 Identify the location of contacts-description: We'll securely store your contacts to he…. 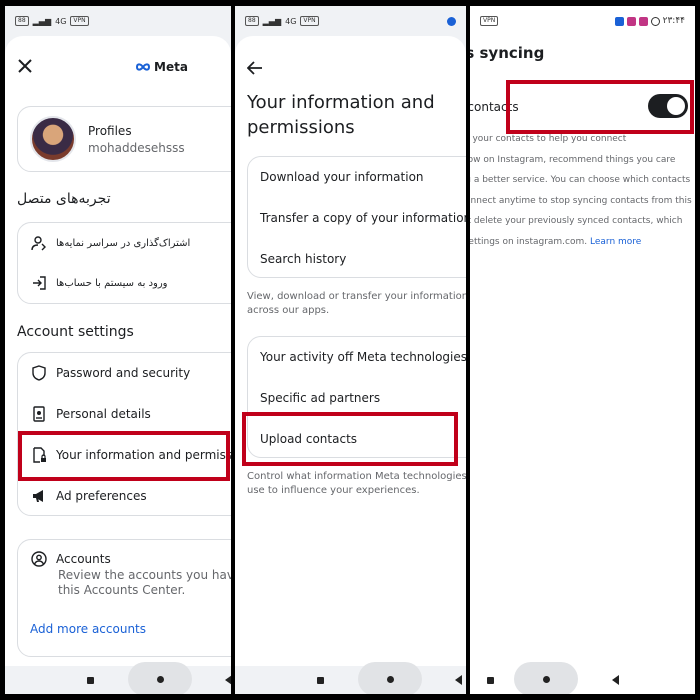
(581, 190).